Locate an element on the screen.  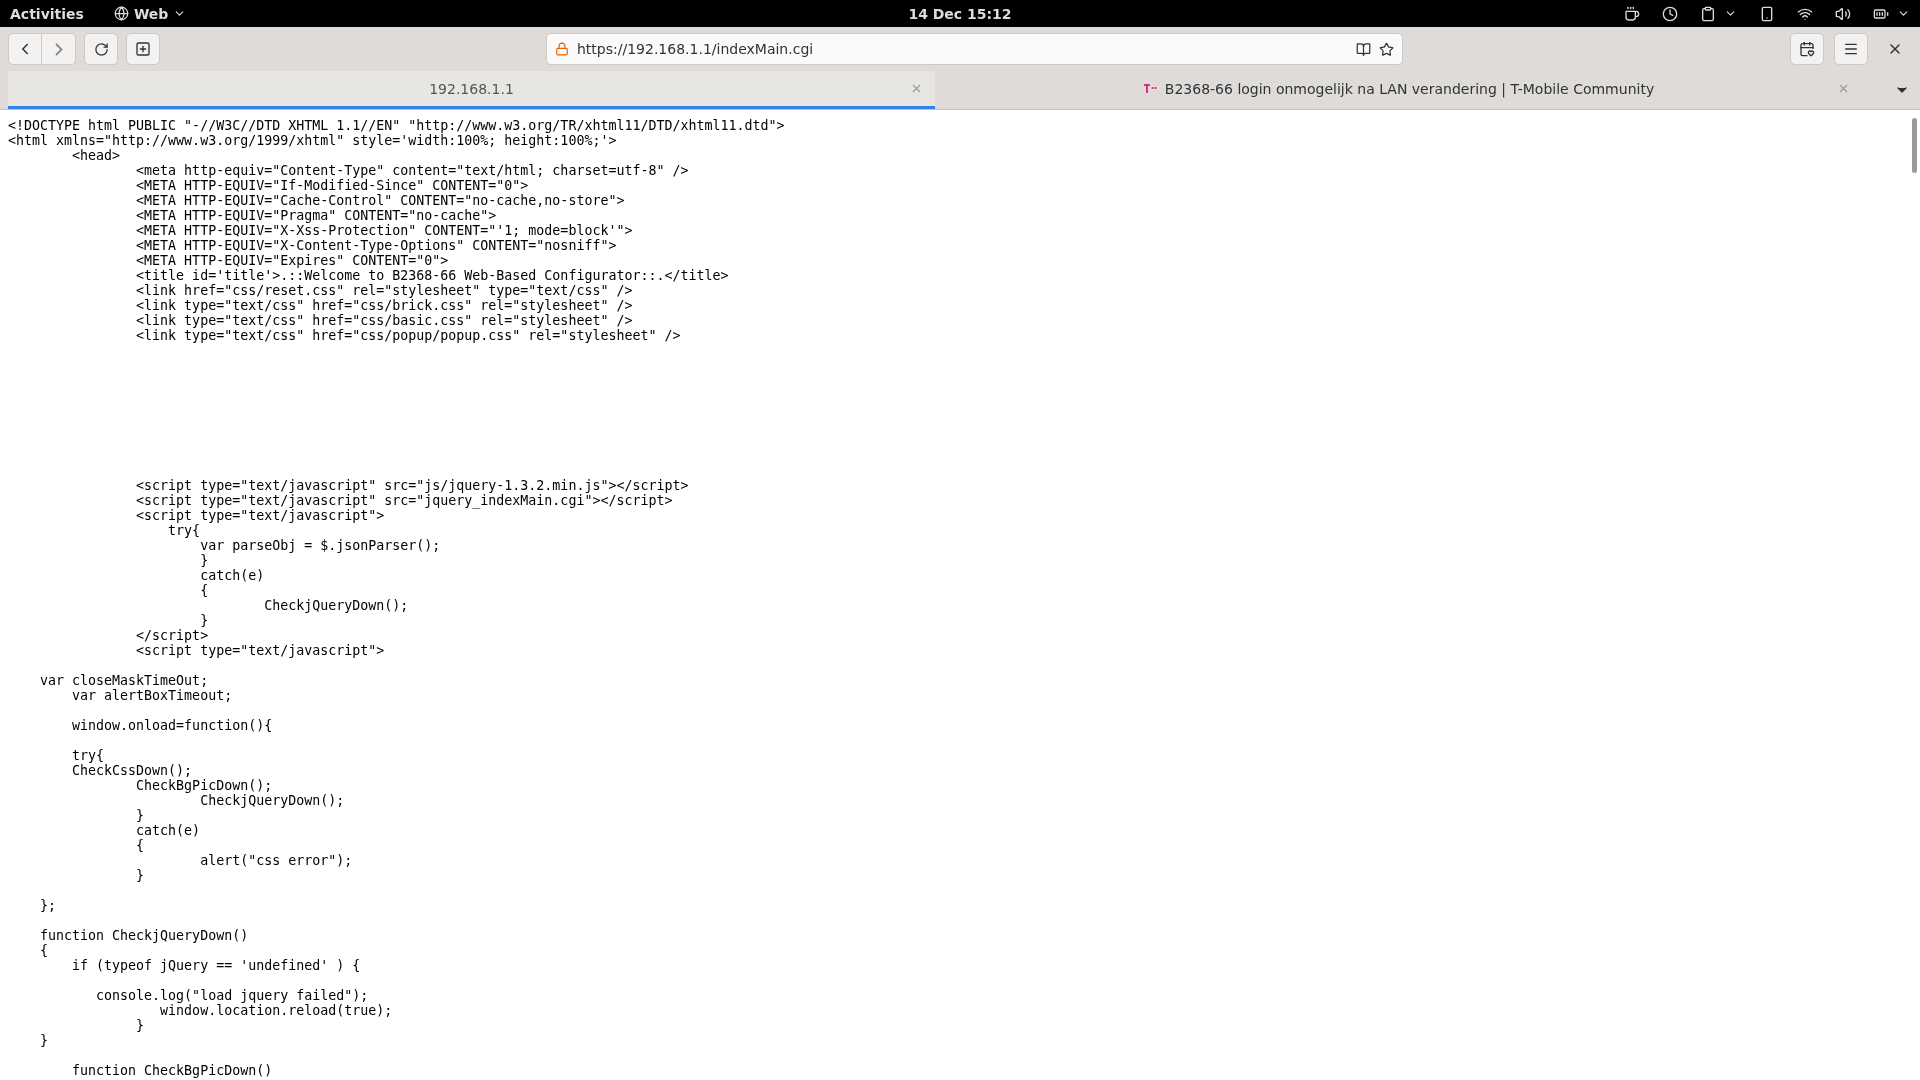
browser-tab: 192.168.1.1 is located at coordinates (471, 90).